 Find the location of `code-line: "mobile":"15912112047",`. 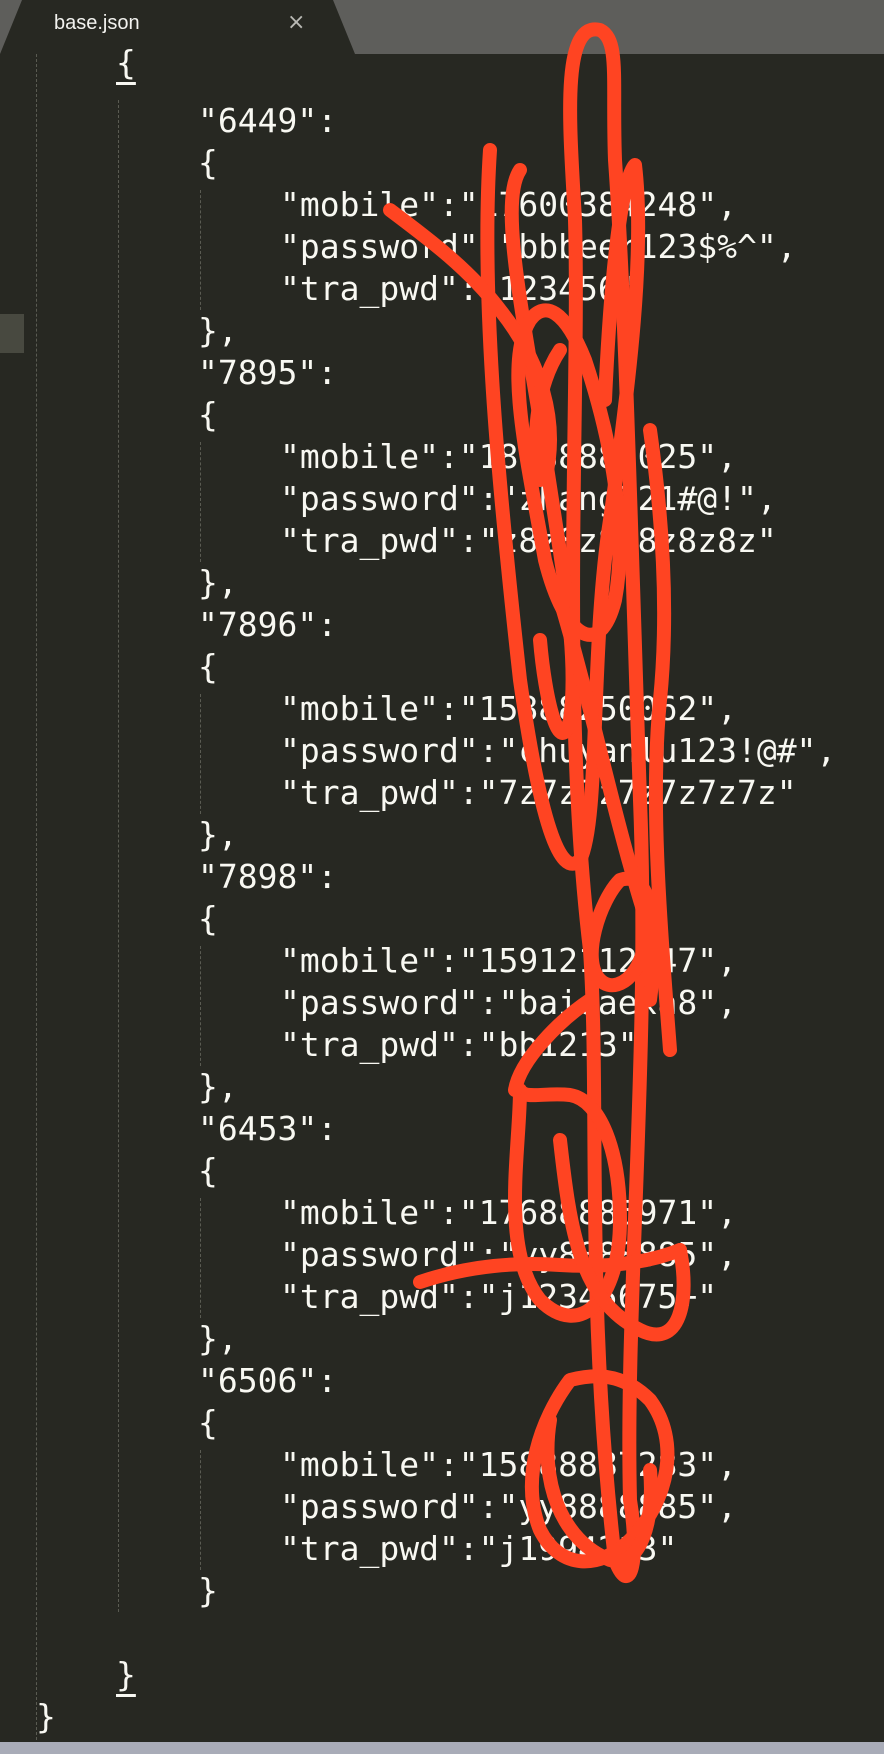

code-line: "mobile":"15912112047", is located at coordinates (508, 961).